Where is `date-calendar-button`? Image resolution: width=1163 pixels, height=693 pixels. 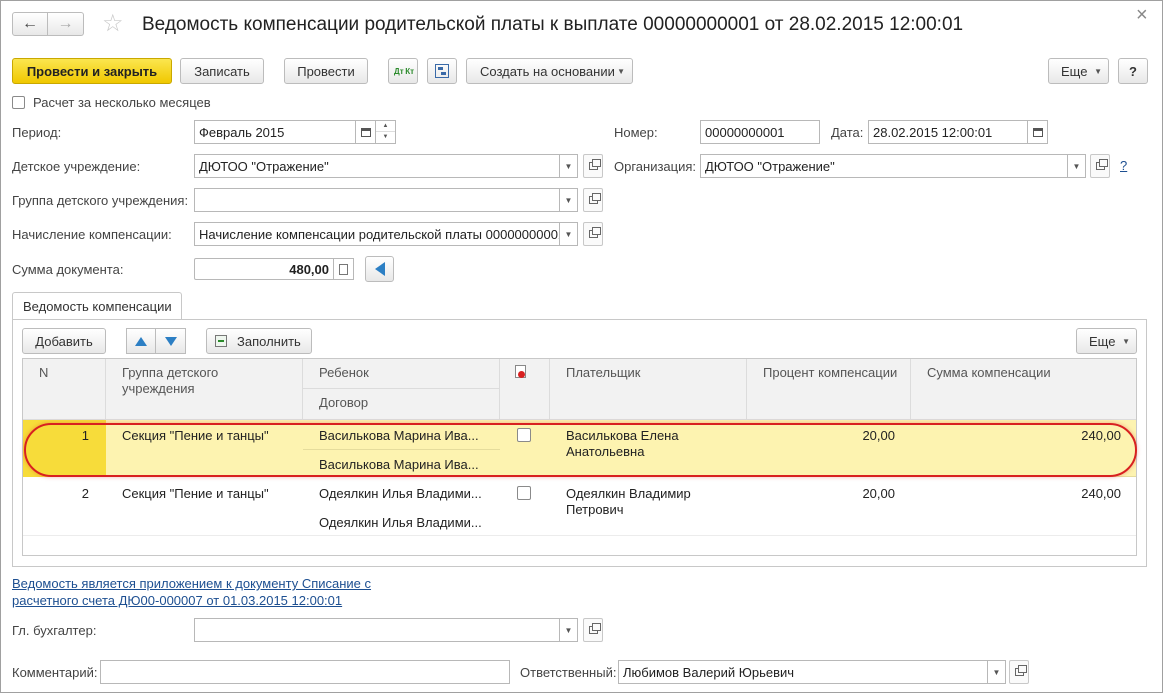
date-calendar-button is located at coordinates (1038, 132).